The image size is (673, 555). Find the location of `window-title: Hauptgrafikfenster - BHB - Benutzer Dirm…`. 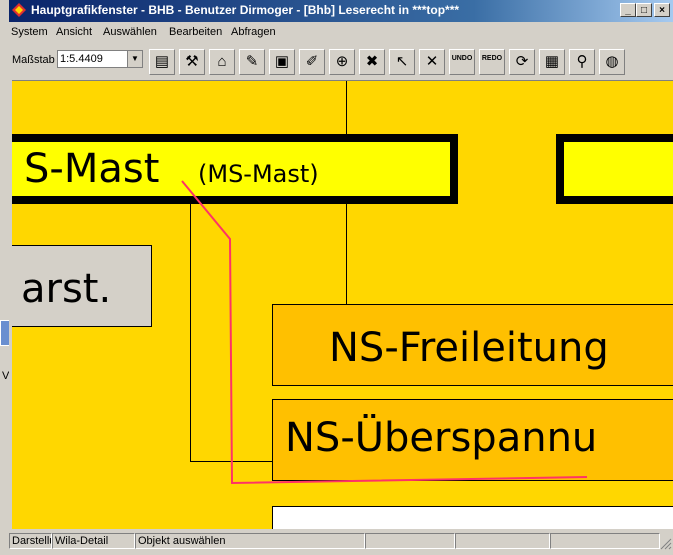

window-title: Hauptgrafikfenster - BHB - Benutzer Dirm… is located at coordinates (245, 10).